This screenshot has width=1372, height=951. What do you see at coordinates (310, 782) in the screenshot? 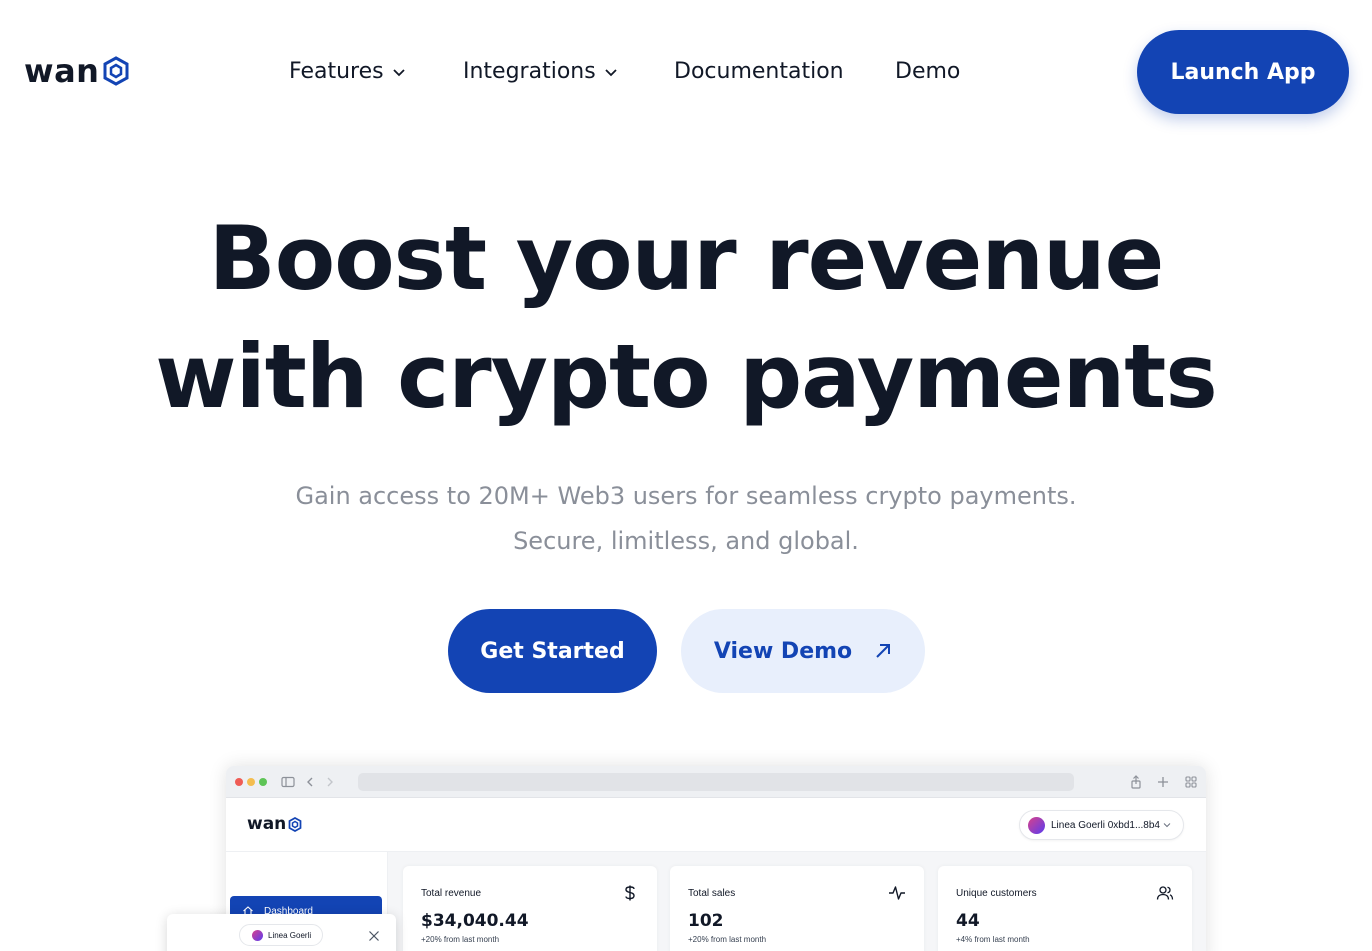
I see `back-icon` at bounding box center [310, 782].